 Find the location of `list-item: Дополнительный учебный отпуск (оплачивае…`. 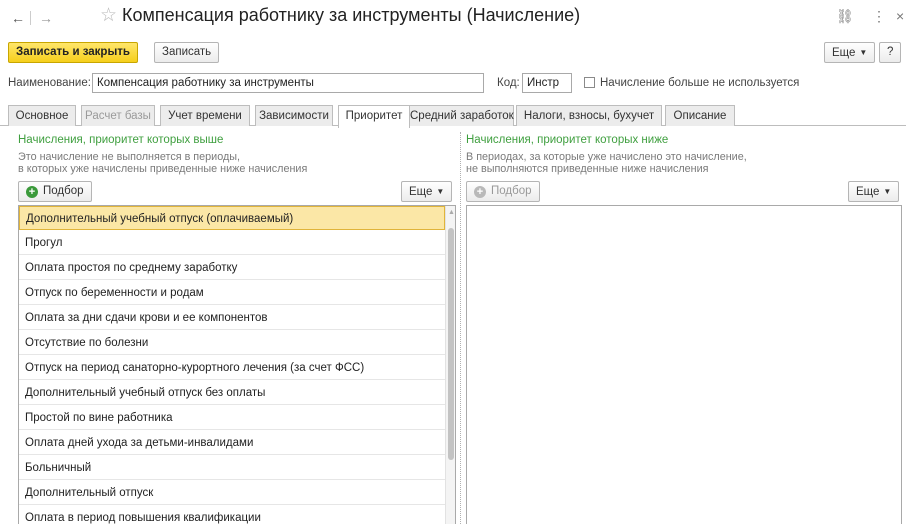

list-item: Дополнительный учебный отпуск (оплачивае… is located at coordinates (232, 218).